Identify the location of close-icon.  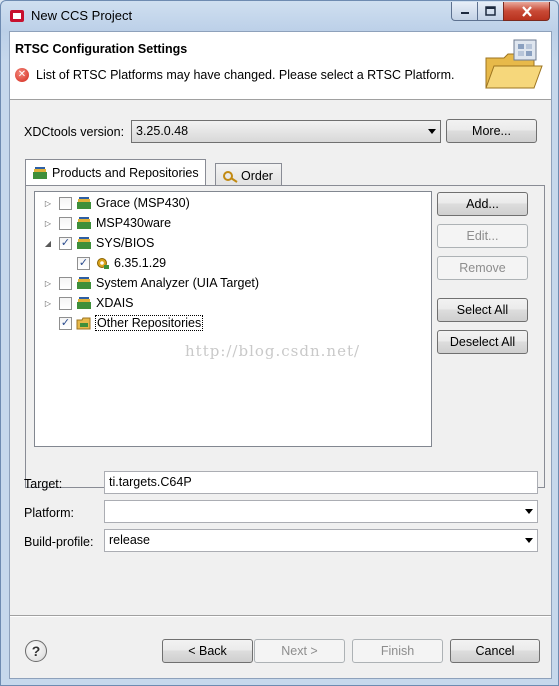
(526, 11).